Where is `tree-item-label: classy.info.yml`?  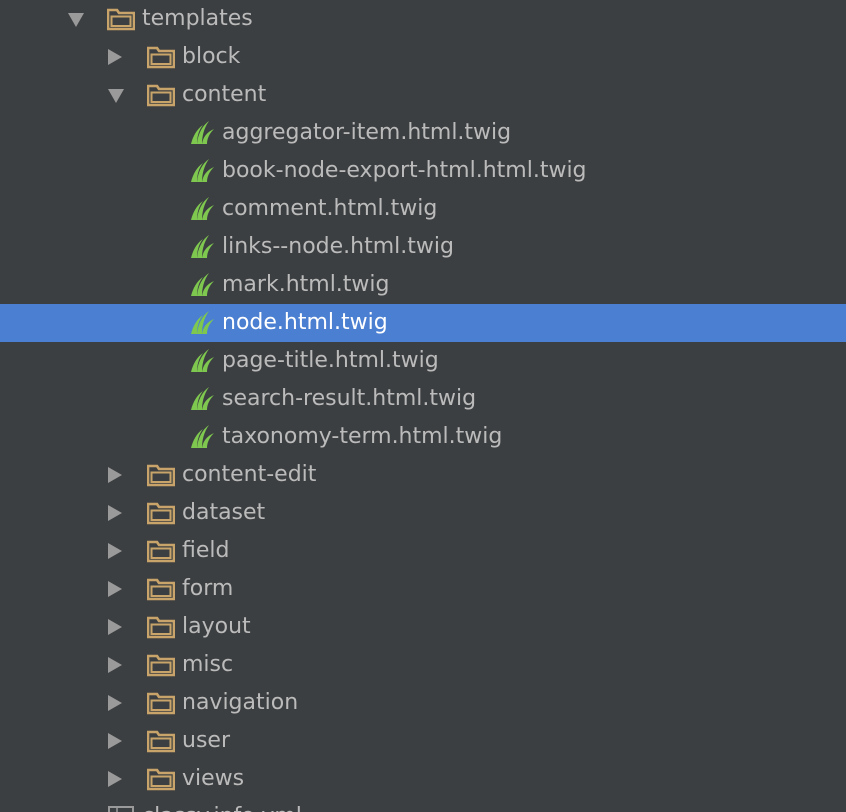
tree-item-label: classy.info.yml is located at coordinates (222, 807).